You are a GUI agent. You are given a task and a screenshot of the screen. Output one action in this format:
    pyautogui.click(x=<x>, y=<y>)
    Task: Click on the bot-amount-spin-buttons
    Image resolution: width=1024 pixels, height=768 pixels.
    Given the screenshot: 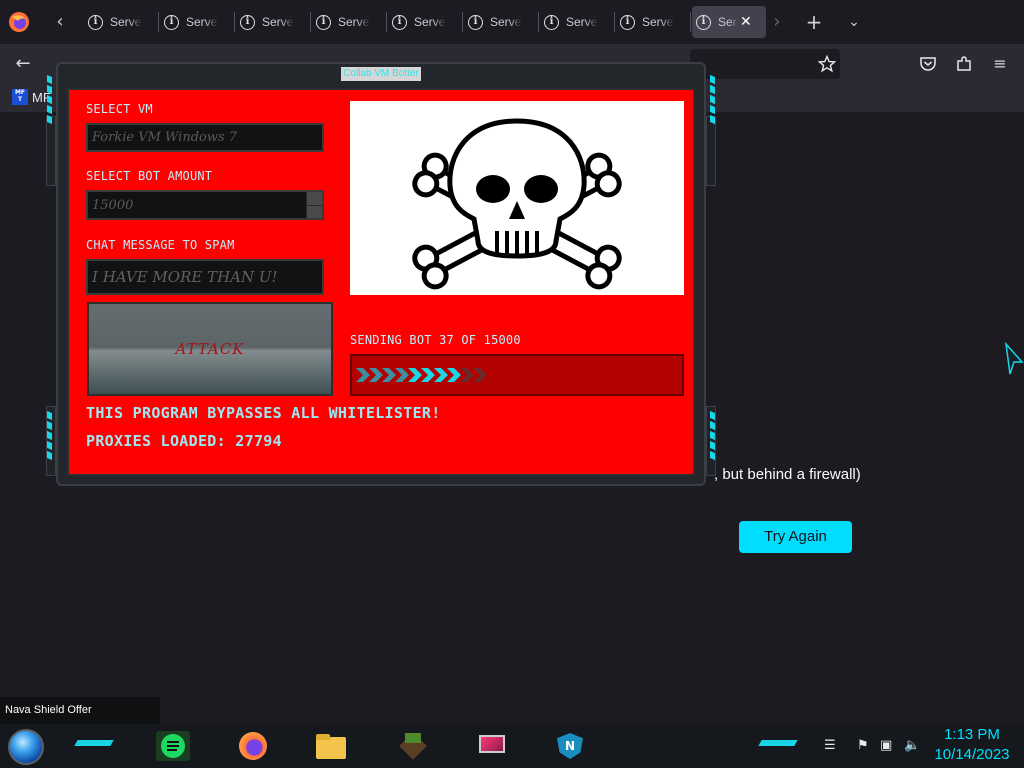 What is the action you would take?
    pyautogui.click(x=314, y=205)
    